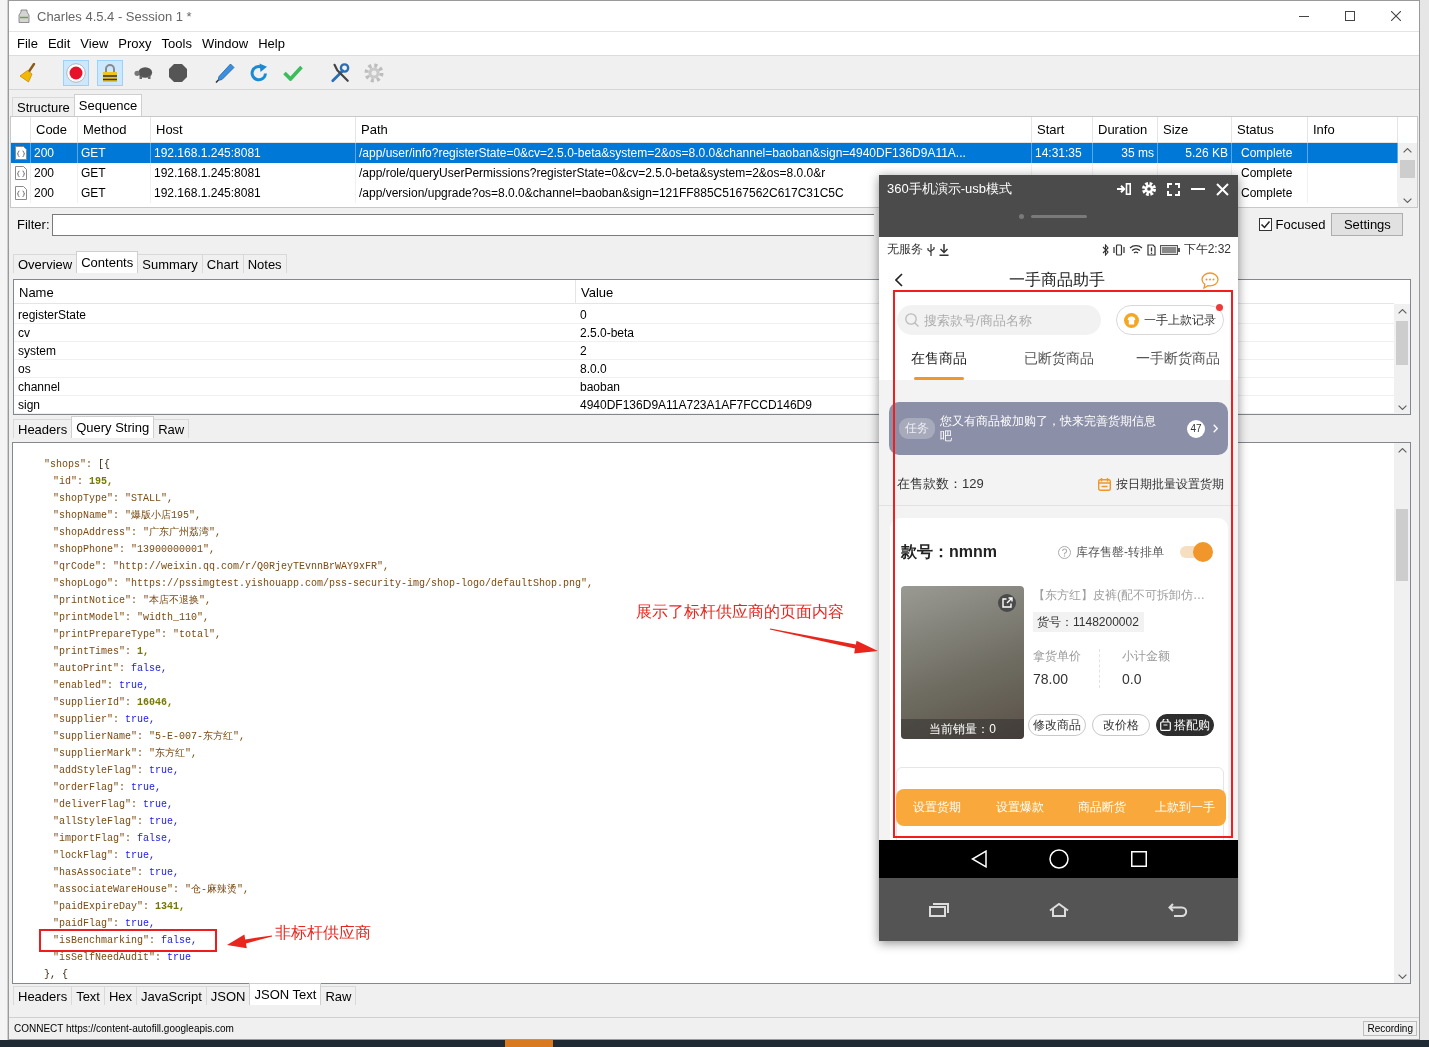 This screenshot has width=1429, height=1047. Describe the element at coordinates (171, 995) in the screenshot. I see `tab: JavaScript` at that location.